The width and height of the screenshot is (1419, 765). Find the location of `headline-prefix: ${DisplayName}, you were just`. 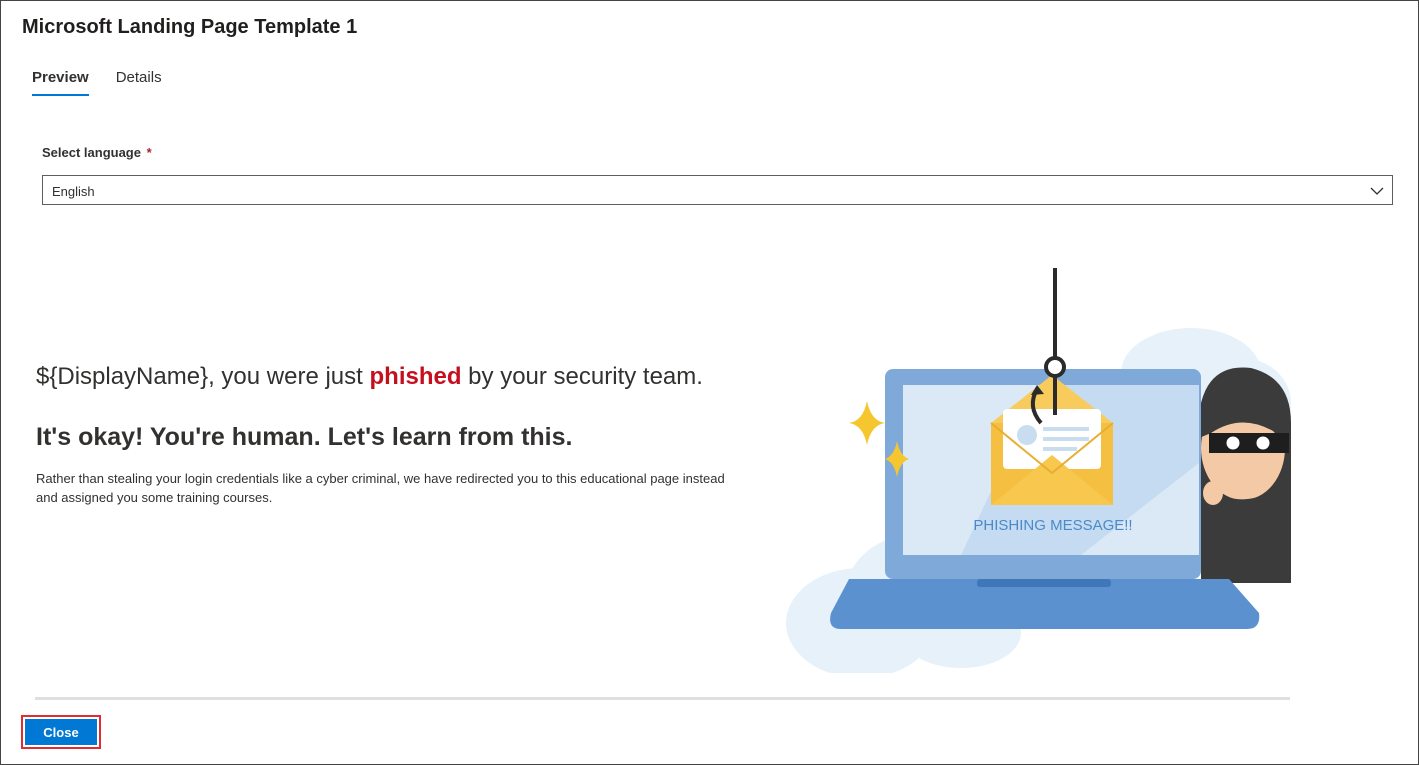

headline-prefix: ${DisplayName}, you were just is located at coordinates (203, 376).